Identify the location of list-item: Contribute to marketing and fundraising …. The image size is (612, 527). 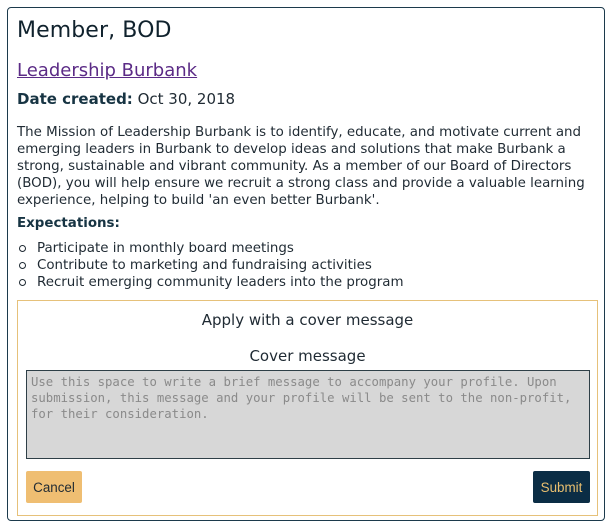
(210, 265).